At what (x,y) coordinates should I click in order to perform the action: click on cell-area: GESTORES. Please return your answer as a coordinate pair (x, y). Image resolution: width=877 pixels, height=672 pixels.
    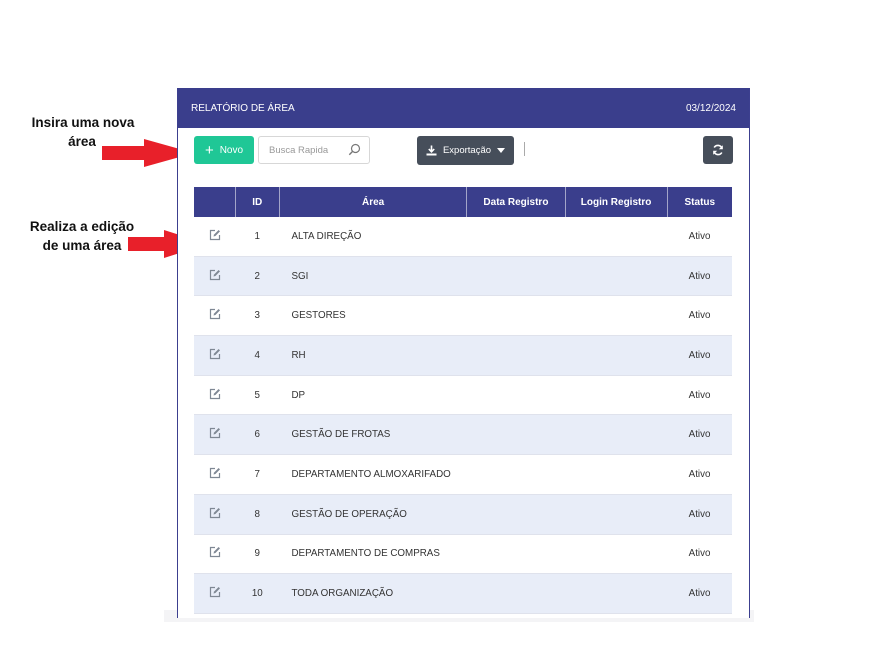
    Looking at the image, I should click on (373, 316).